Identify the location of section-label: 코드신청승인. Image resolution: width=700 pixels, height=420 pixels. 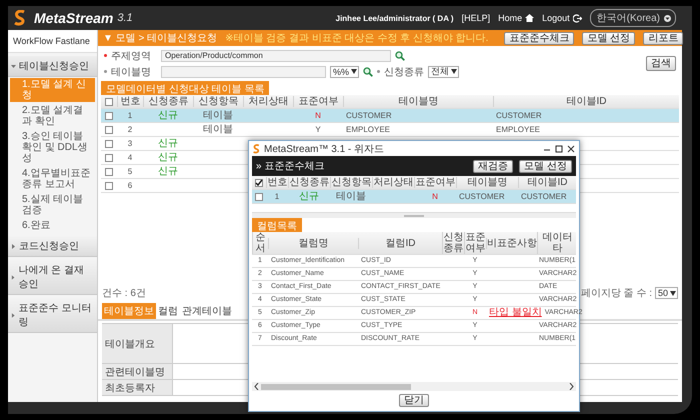
(49, 246).